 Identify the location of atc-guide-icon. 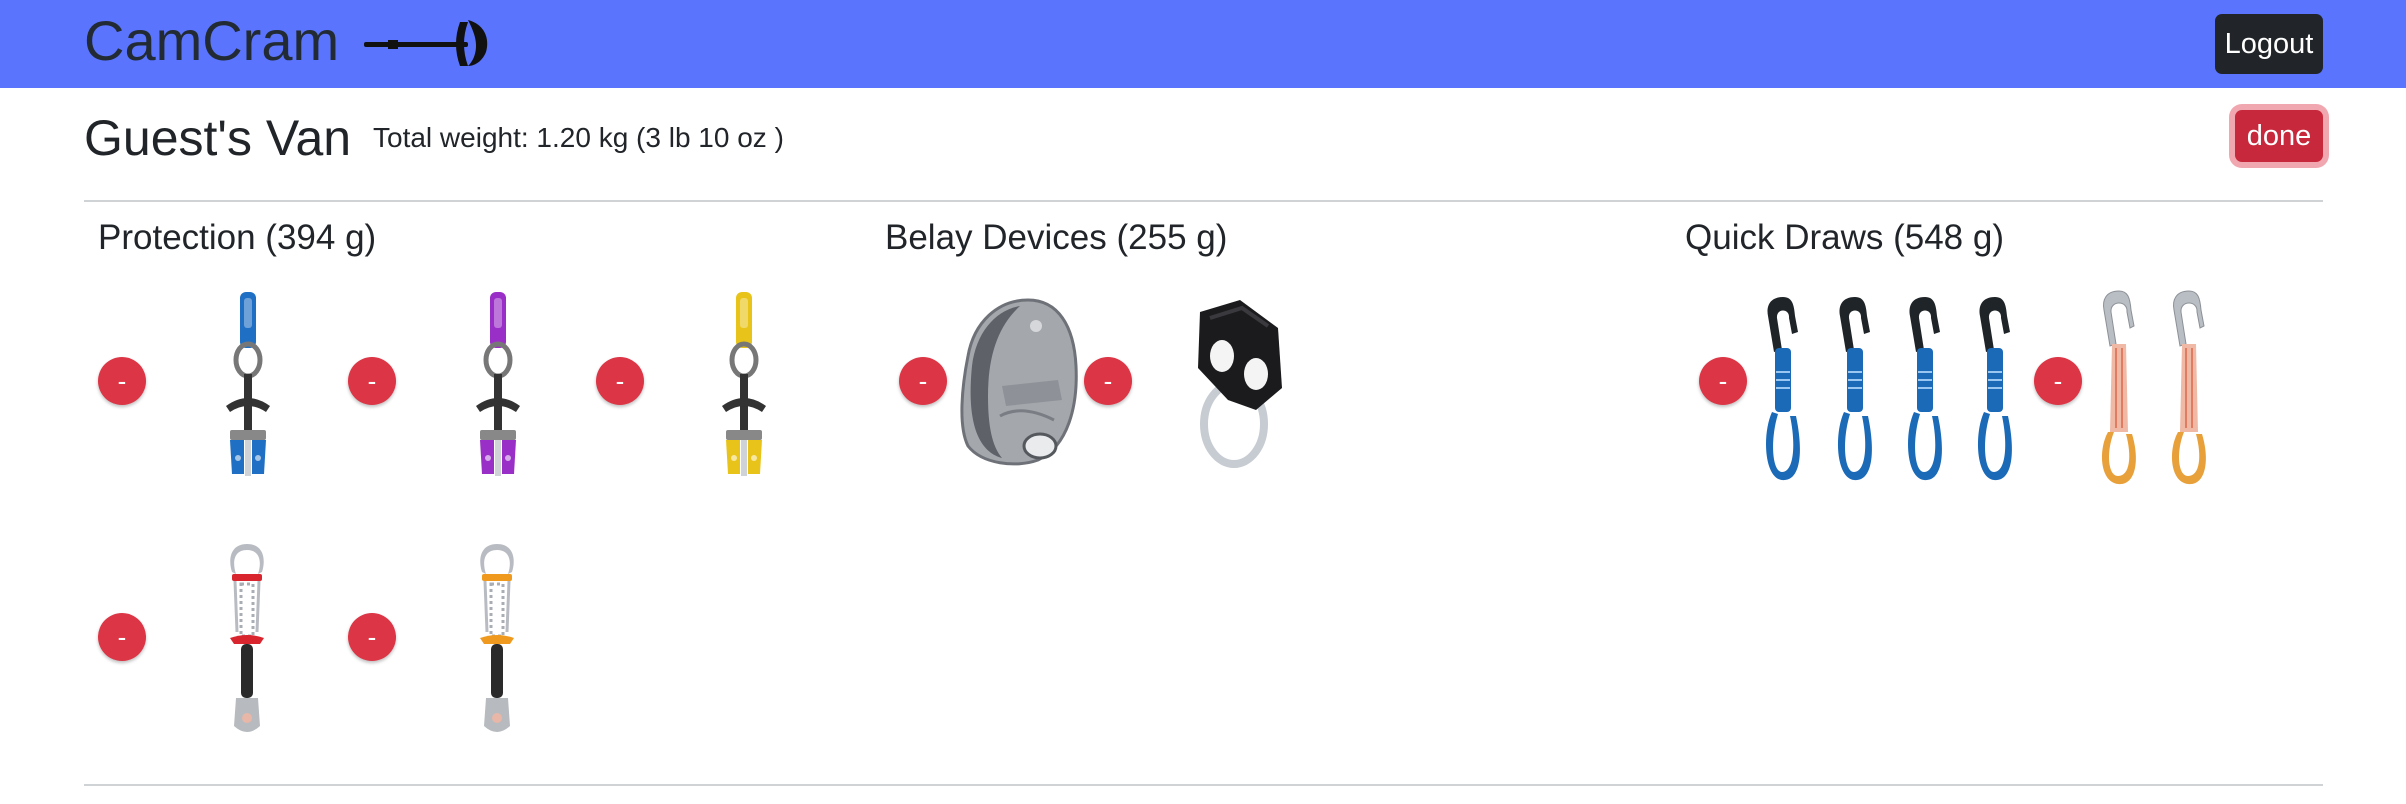
(1233, 384).